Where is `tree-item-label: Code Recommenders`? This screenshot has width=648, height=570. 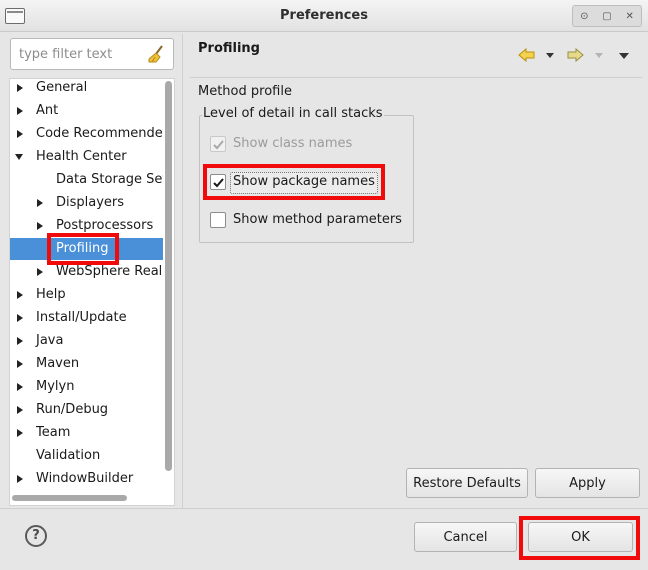
tree-item-label: Code Recommenders is located at coordinates (99, 133).